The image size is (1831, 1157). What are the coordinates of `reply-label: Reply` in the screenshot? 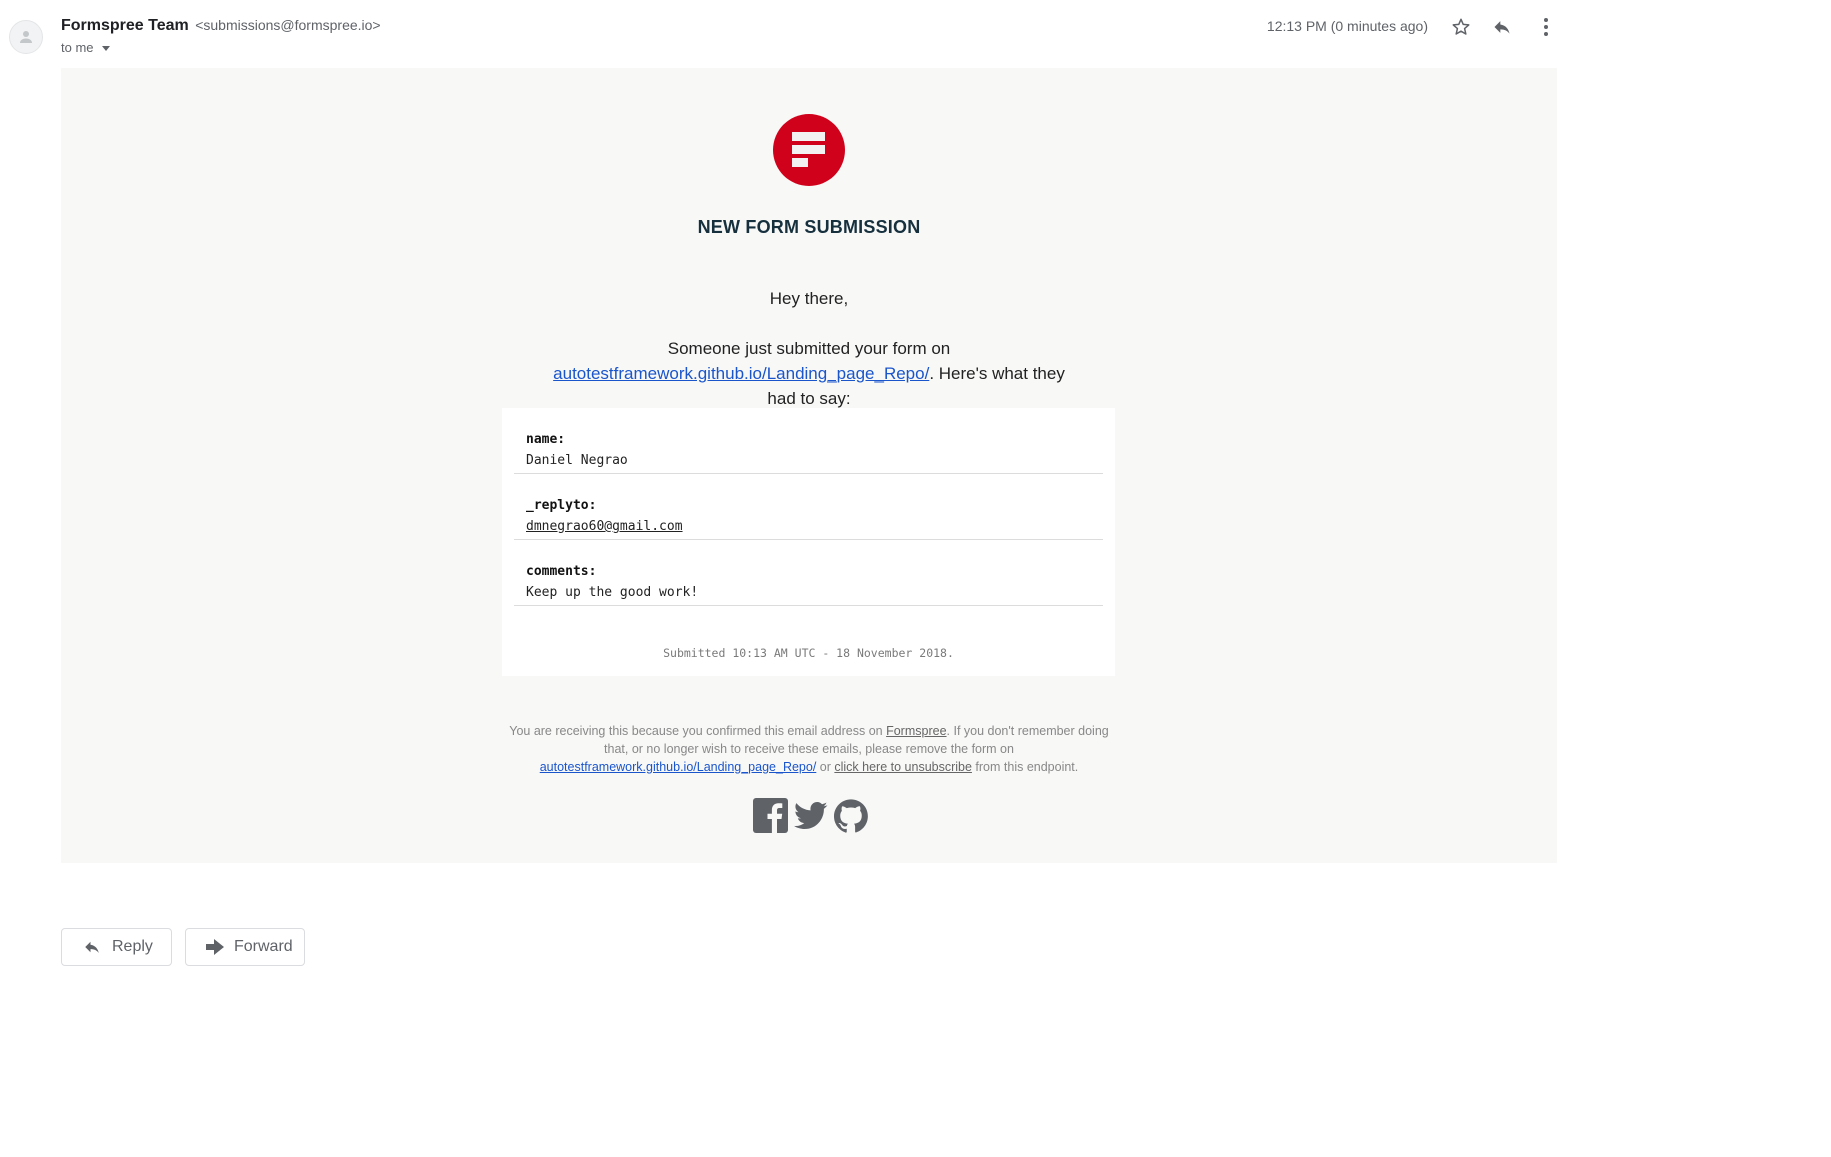 It's located at (132, 946).